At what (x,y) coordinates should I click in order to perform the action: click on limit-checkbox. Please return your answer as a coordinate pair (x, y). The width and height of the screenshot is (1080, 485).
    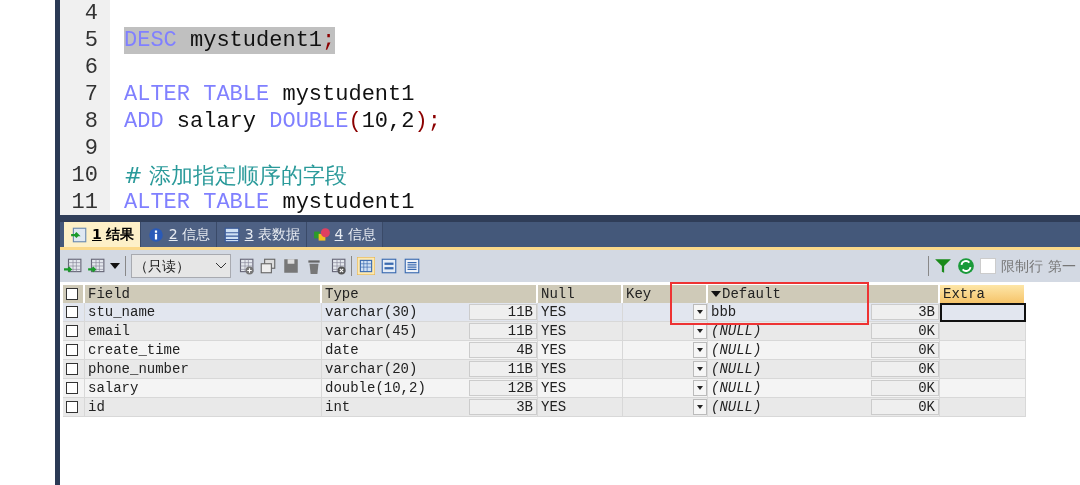
    Looking at the image, I should click on (988, 266).